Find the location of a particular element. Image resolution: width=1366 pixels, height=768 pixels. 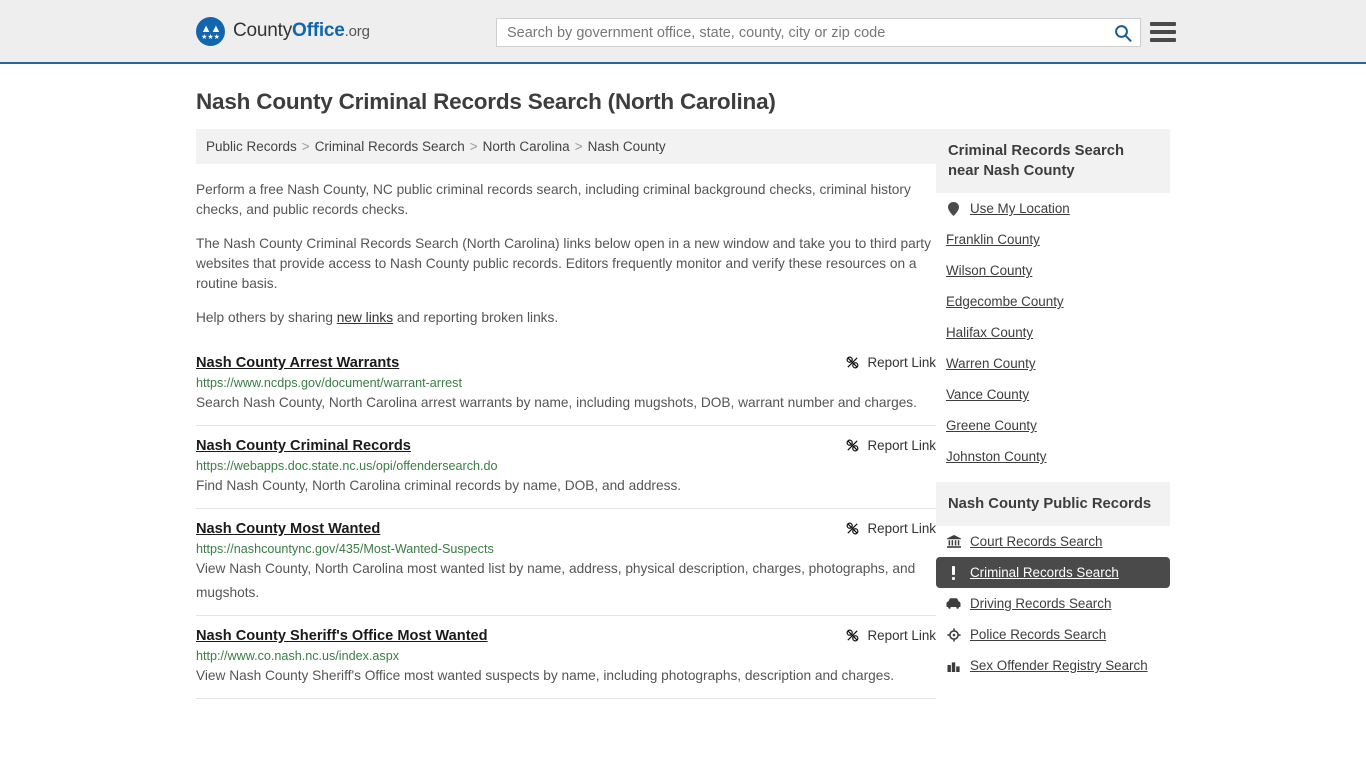

nearby-counties-heading: Criminal Records Search near Nash County is located at coordinates (1053, 161).